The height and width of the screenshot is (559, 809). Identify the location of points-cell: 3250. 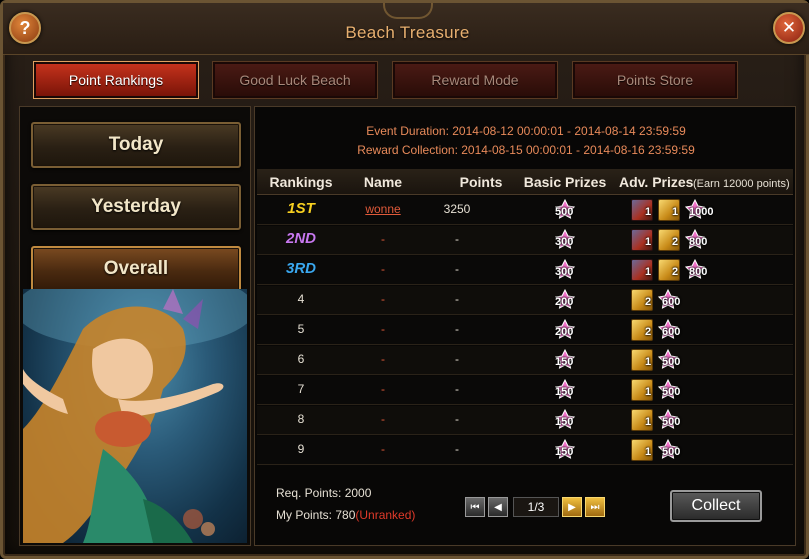
(457, 209).